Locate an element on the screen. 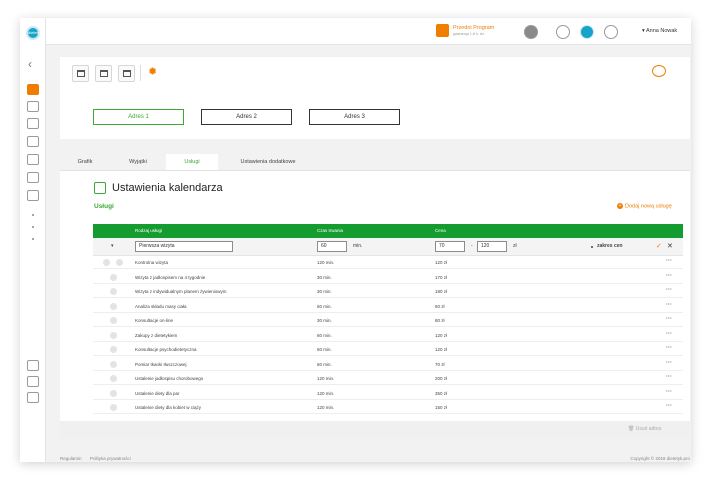 Image resolution: width=710 pixels, height=480 pixels. gear-icon is located at coordinates (33, 381).